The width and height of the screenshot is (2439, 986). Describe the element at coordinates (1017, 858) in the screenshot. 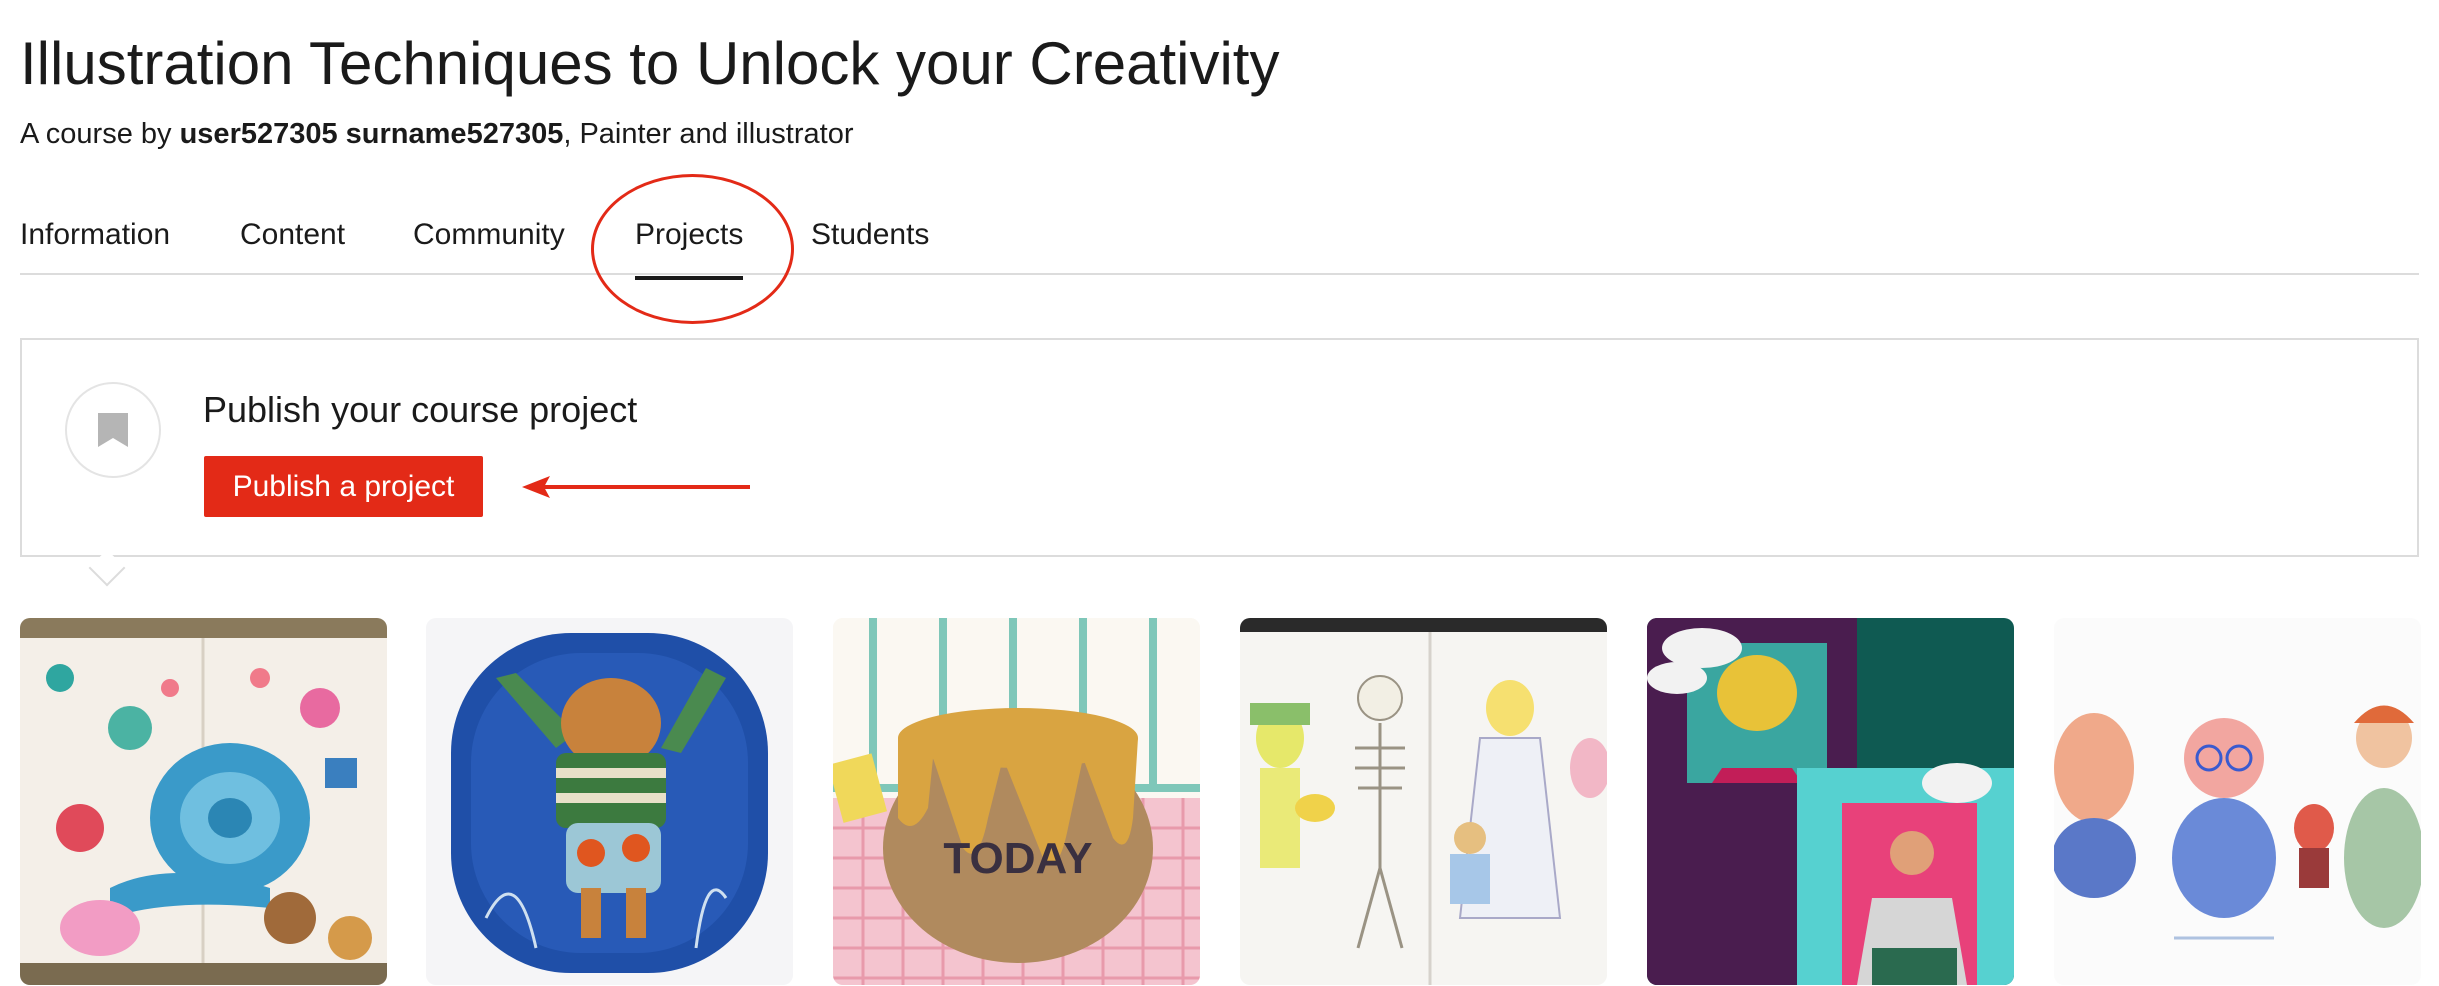

I see `honey-pot-label: TODAY` at that location.